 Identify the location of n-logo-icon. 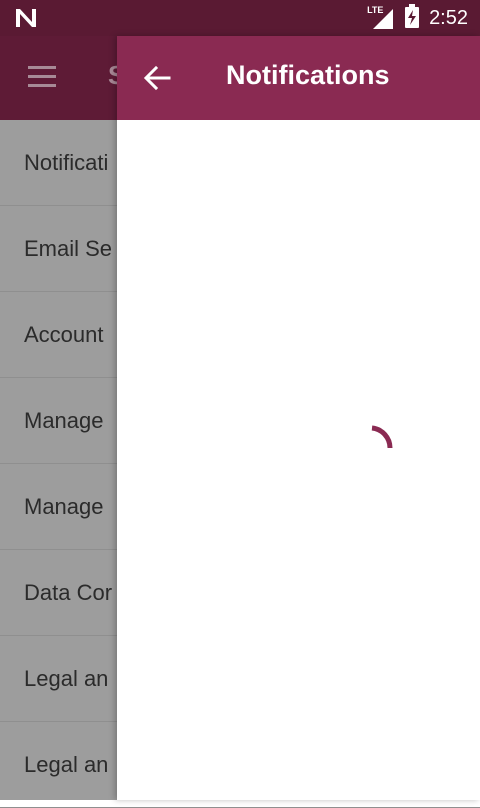
(26, 18).